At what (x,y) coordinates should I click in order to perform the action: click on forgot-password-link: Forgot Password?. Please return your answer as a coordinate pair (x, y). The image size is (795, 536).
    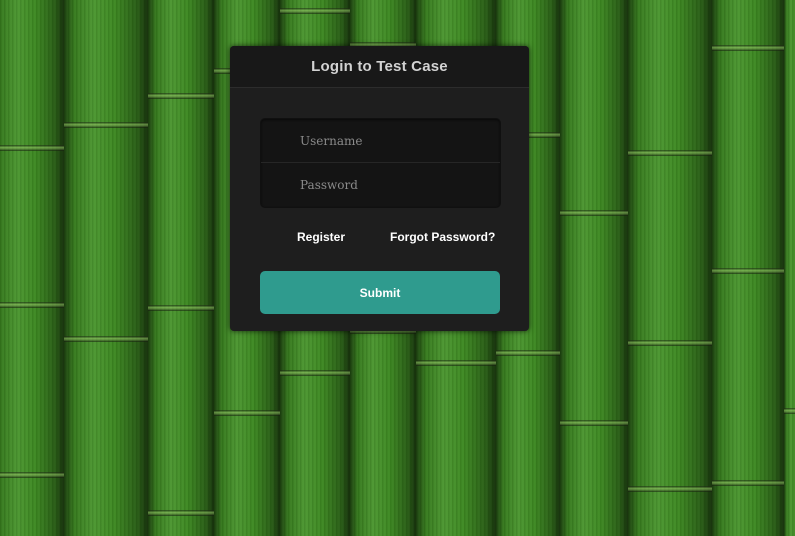
    Looking at the image, I should click on (442, 237).